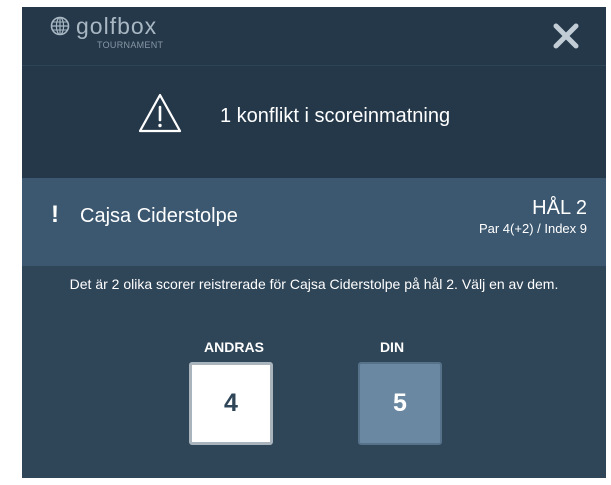 Image resolution: width=611 pixels, height=485 pixels. I want to click on player-name: Cajsa Ciderstolpe, so click(159, 216).